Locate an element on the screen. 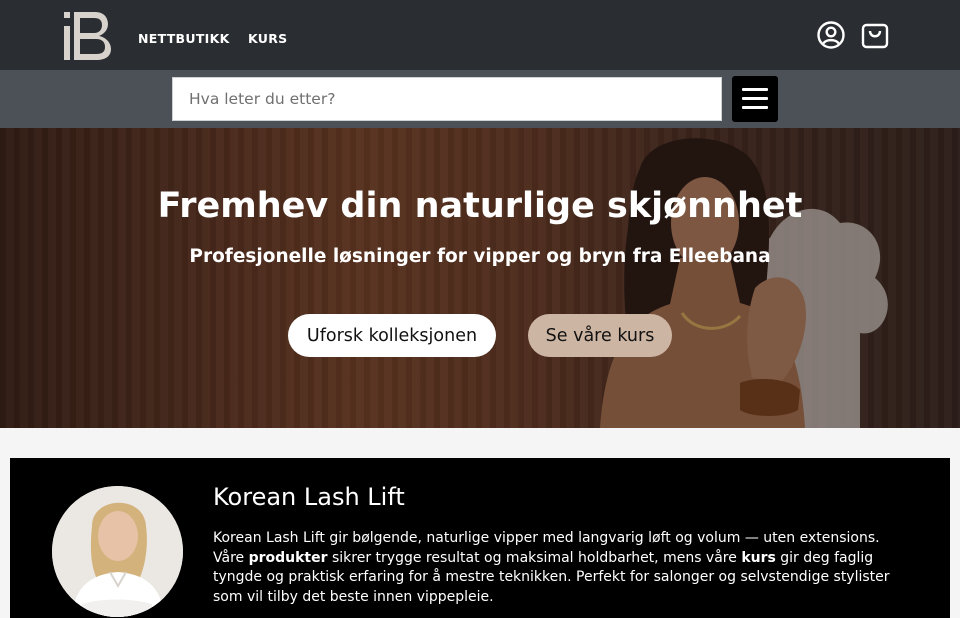  avatar is located at coordinates (117, 551).